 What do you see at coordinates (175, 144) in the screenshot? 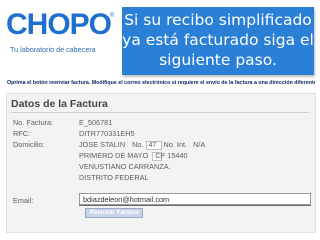
I see `int-number-label: No. Int.` at bounding box center [175, 144].